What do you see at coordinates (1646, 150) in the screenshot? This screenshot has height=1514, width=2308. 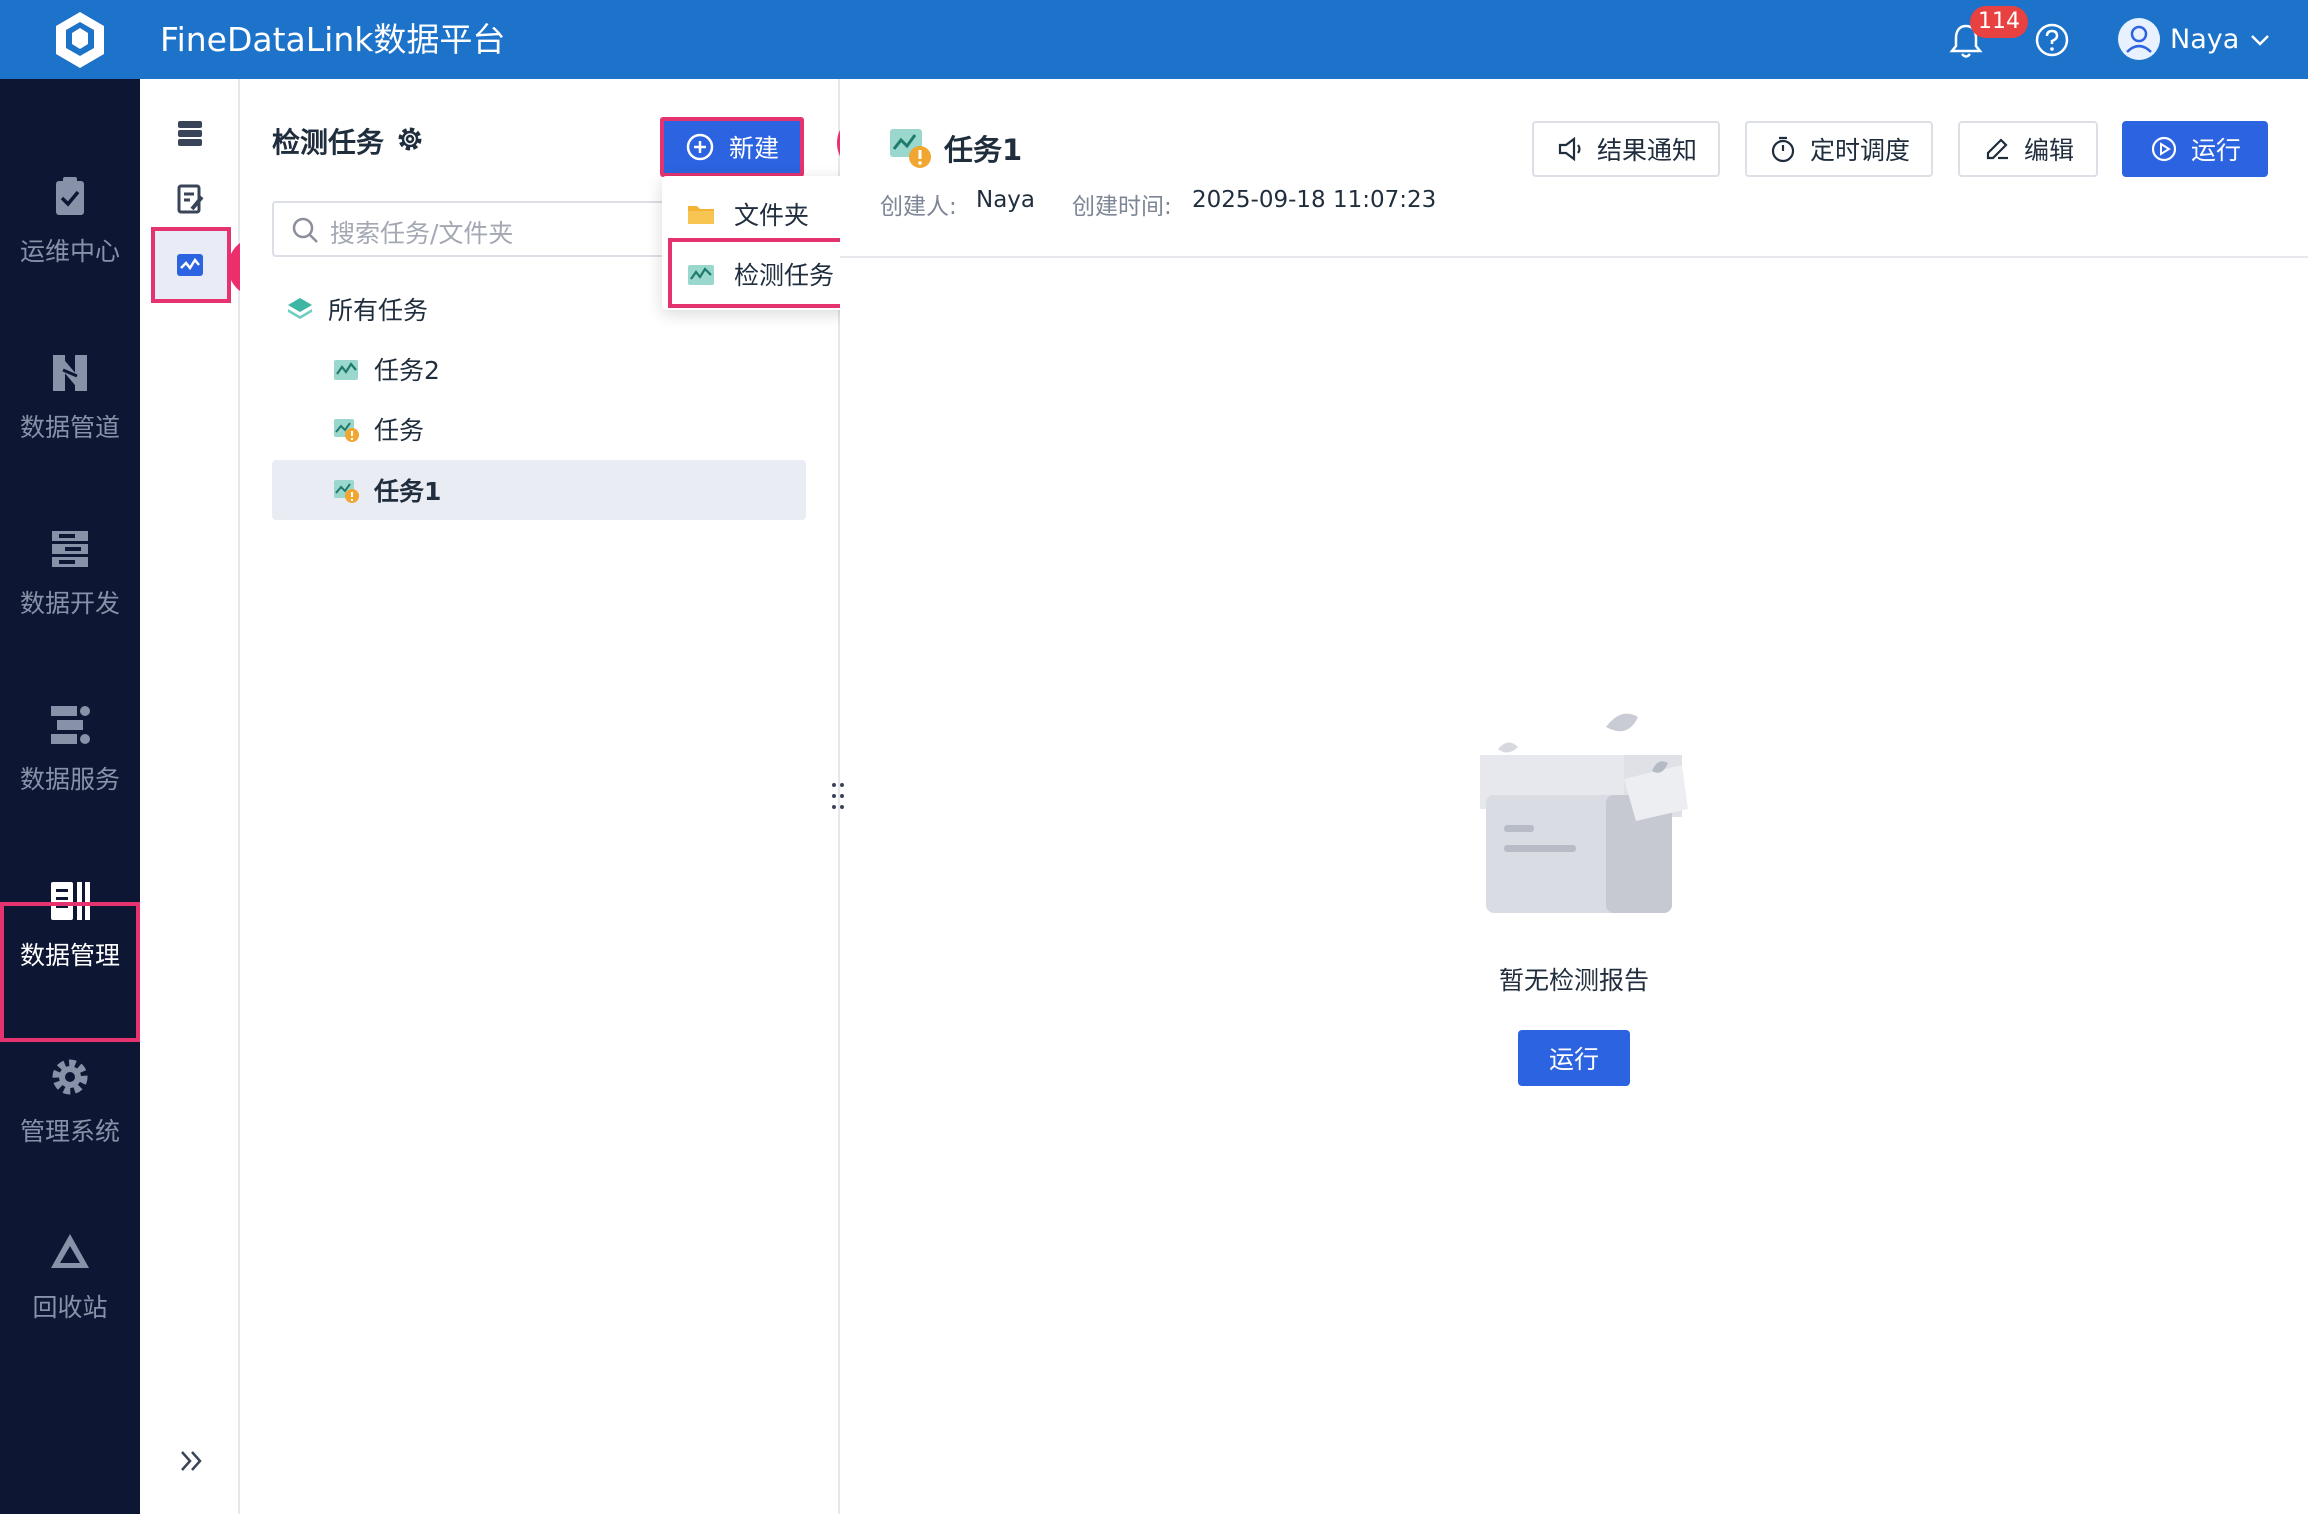 I see `notify-button-label: 结果通知` at bounding box center [1646, 150].